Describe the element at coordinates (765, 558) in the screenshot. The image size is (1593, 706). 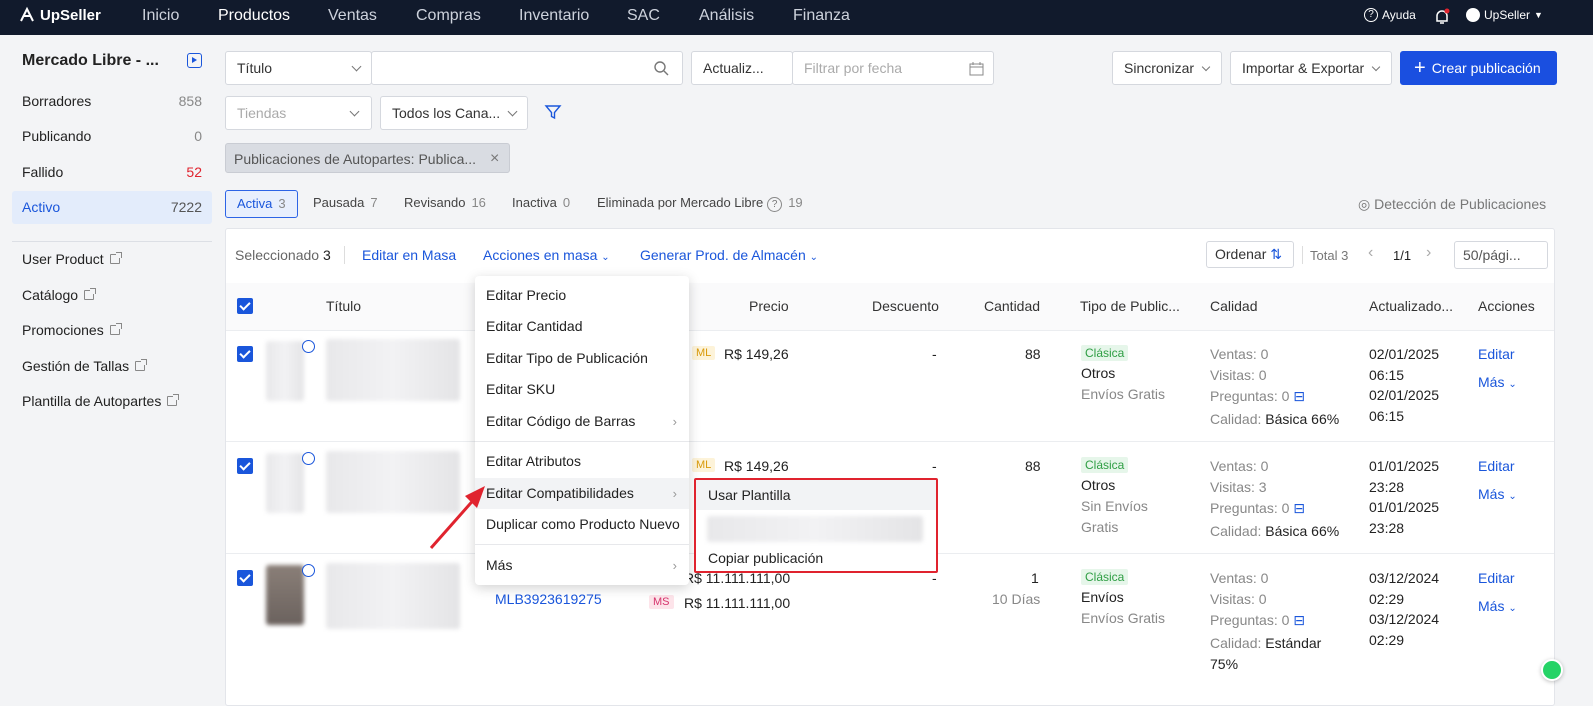
I see `submenu-copiar-publicacion: Copiar publicación` at that location.